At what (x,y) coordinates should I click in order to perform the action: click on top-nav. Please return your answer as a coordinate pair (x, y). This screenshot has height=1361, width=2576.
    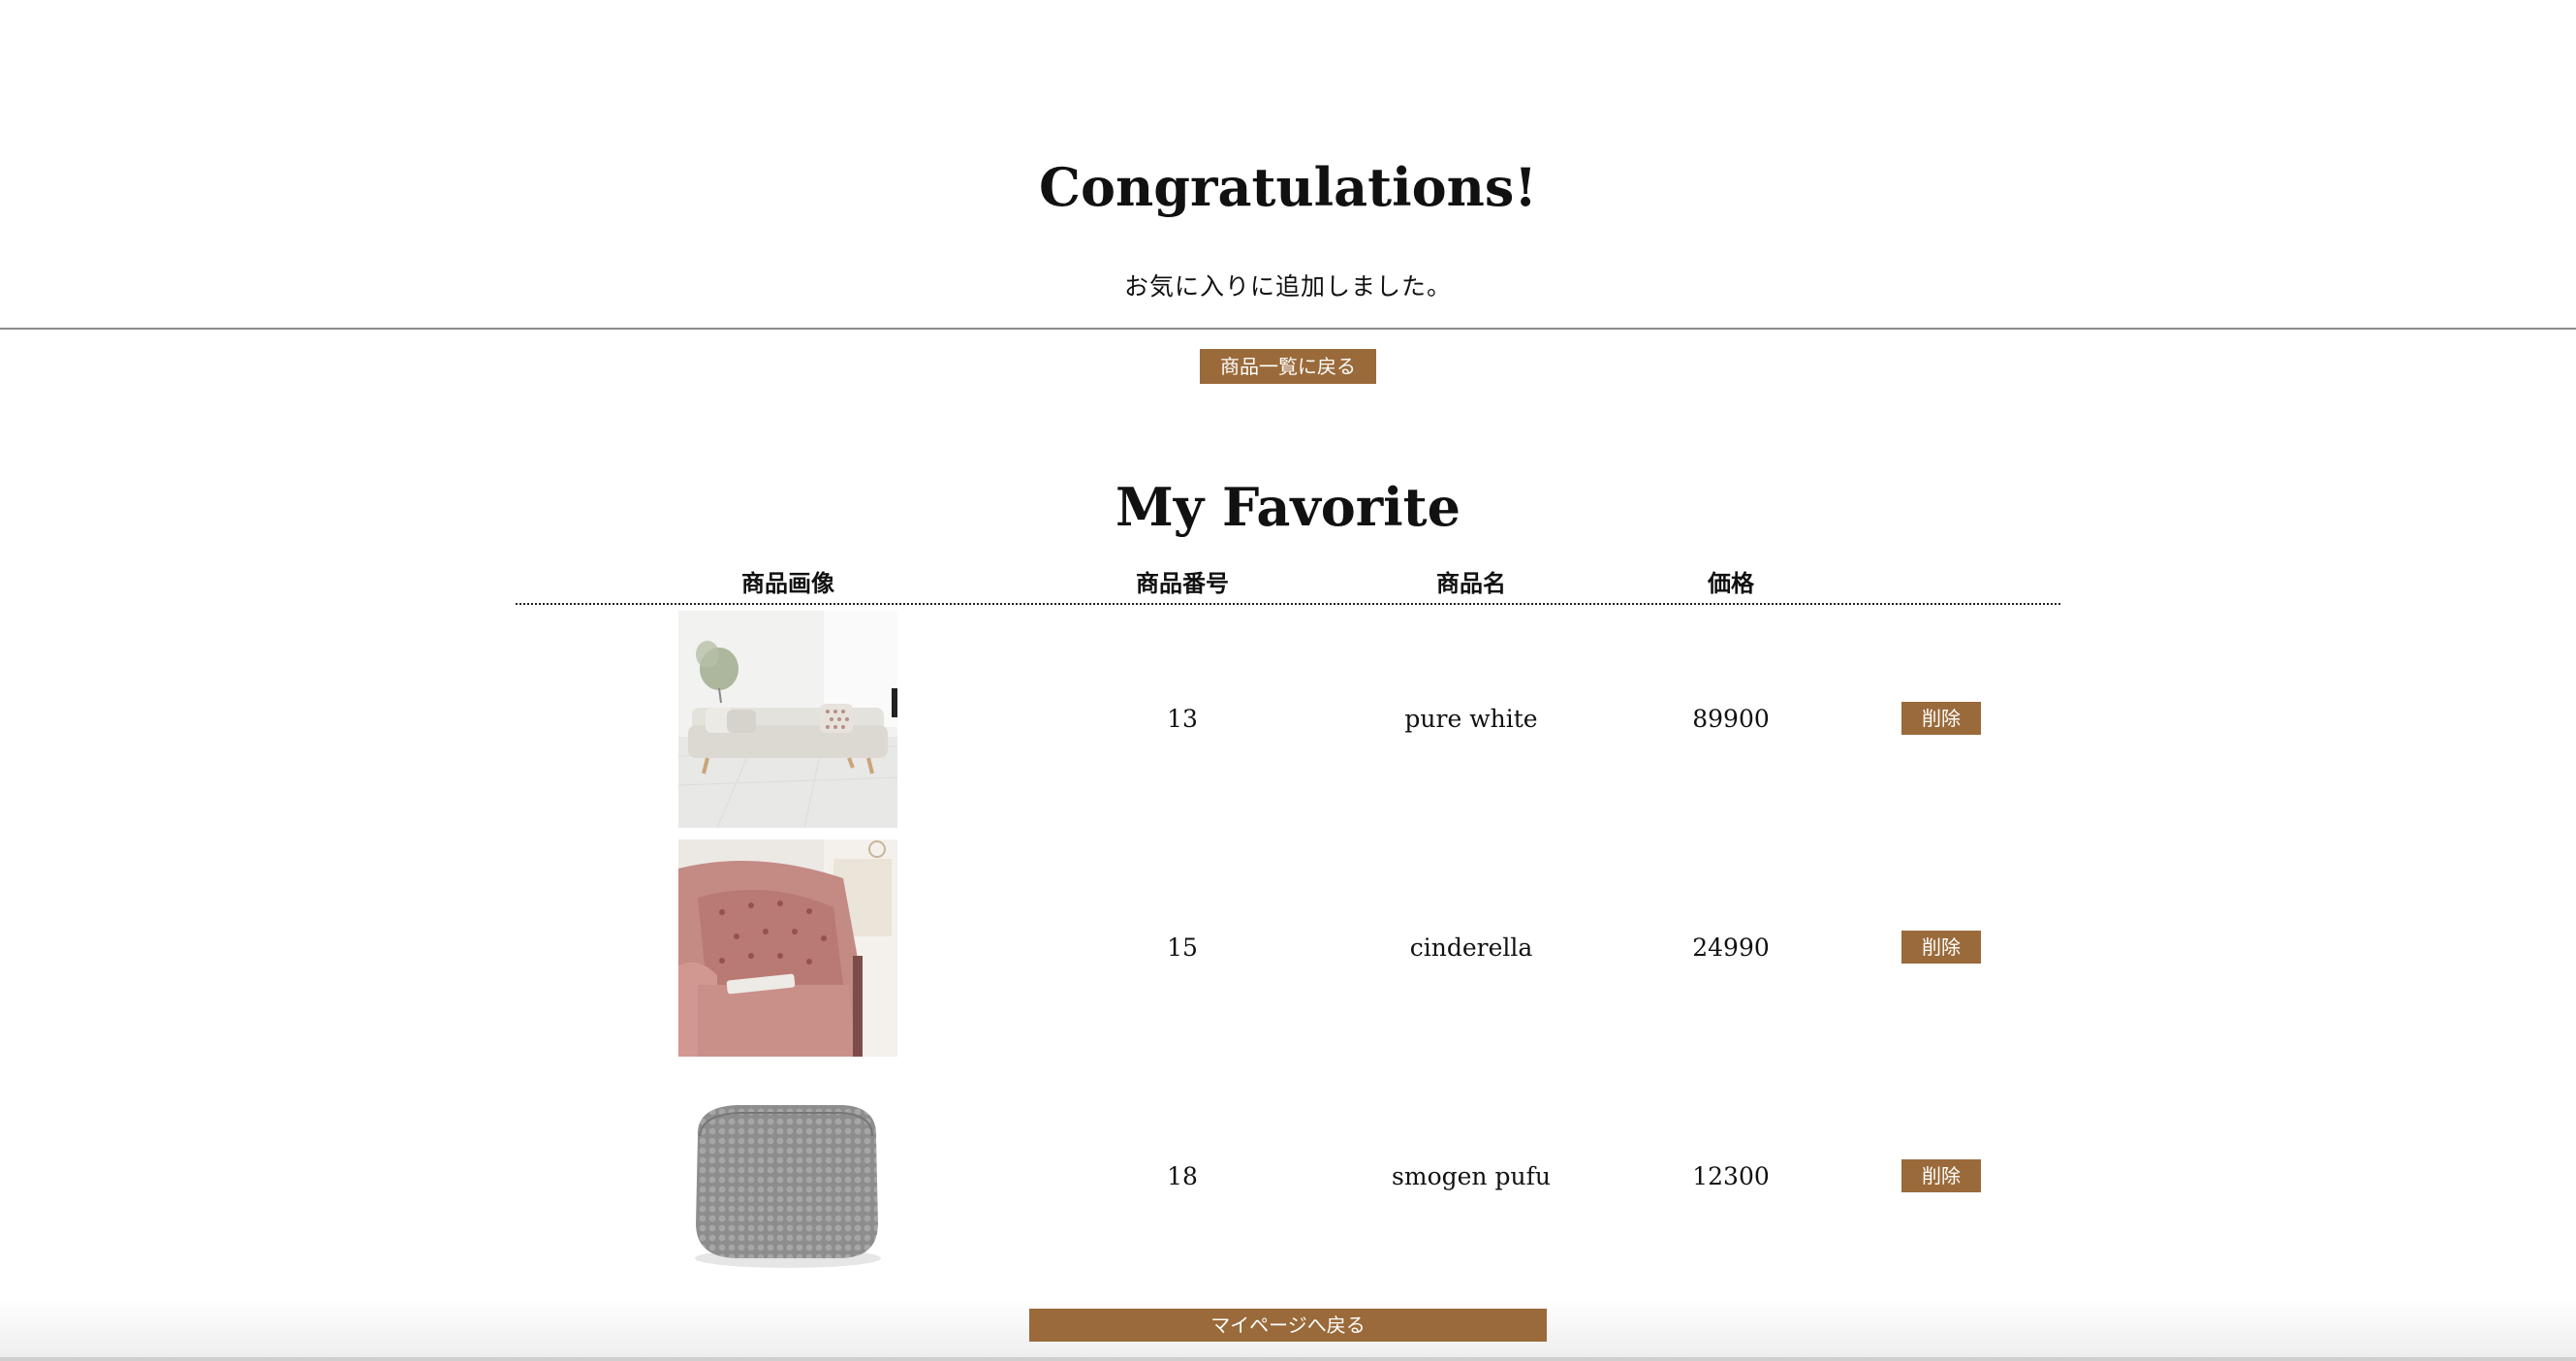
    Looking at the image, I should click on (1288, 1).